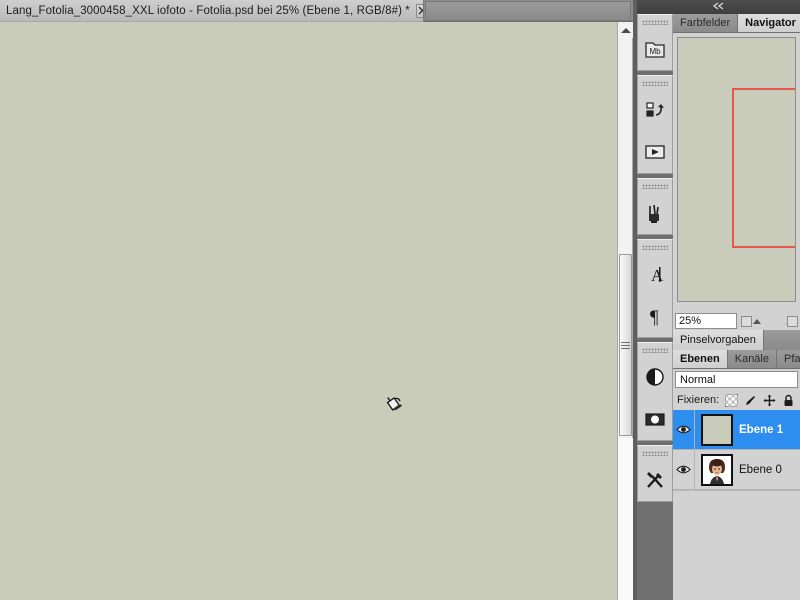  What do you see at coordinates (528, 11) in the screenshot?
I see `tab-bar-empty-area` at bounding box center [528, 11].